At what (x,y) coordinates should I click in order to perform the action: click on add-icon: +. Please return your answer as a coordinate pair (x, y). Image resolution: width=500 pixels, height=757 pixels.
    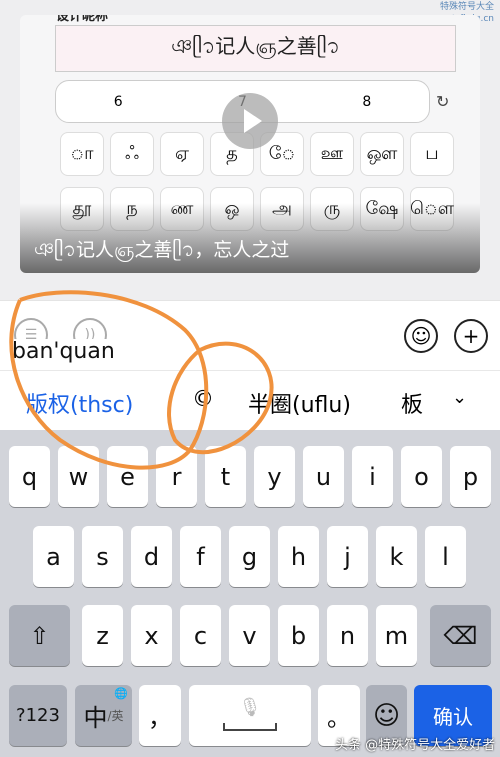
    Looking at the image, I should click on (471, 336).